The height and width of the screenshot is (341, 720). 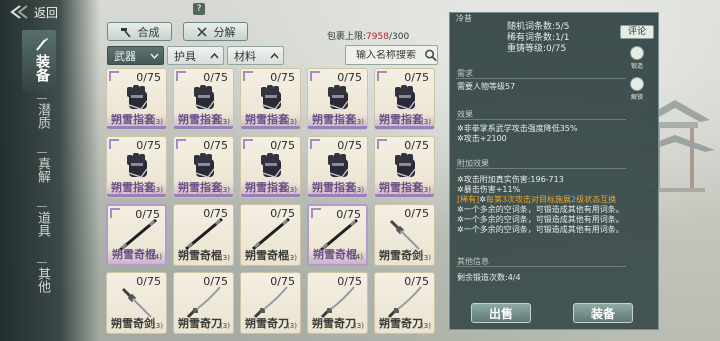 I want to click on filter-weapon-label: 武器, so click(x=125, y=56).